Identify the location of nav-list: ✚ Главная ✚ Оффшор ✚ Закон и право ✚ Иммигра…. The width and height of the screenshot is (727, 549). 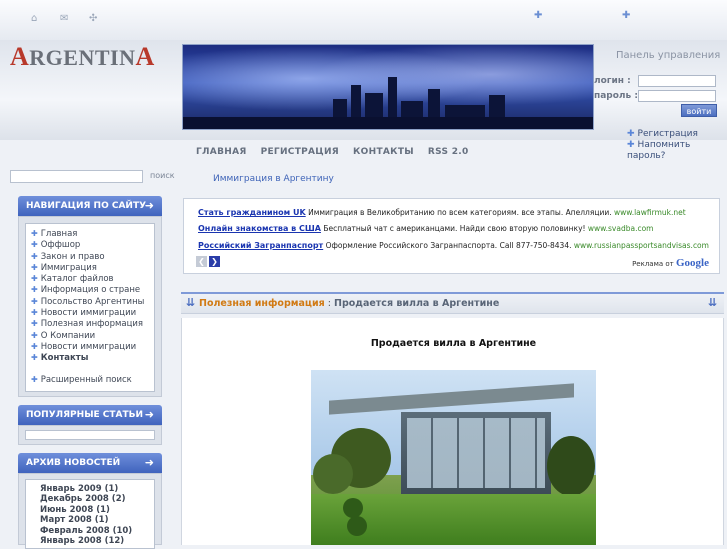
(90, 307).